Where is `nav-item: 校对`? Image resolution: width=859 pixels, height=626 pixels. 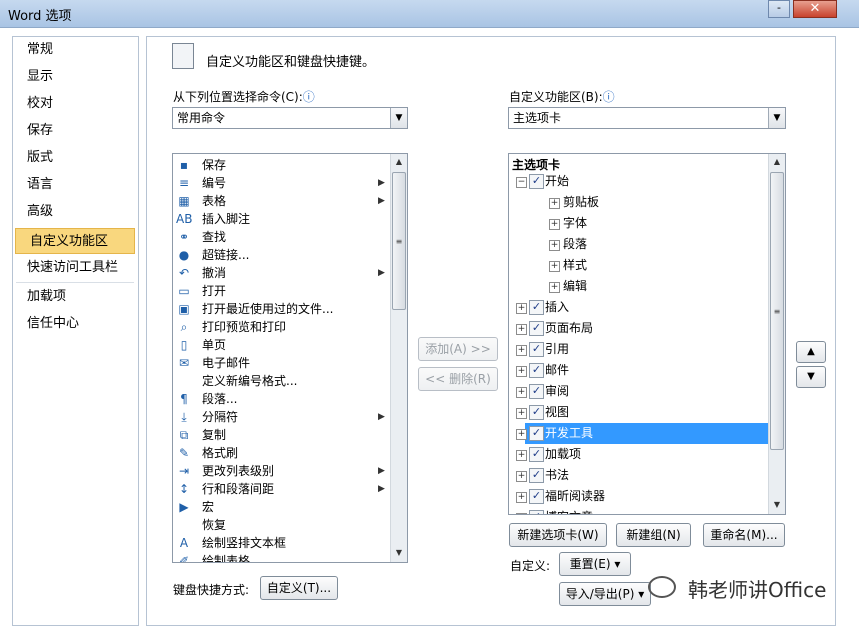
nav-item: 校对 is located at coordinates (75, 104).